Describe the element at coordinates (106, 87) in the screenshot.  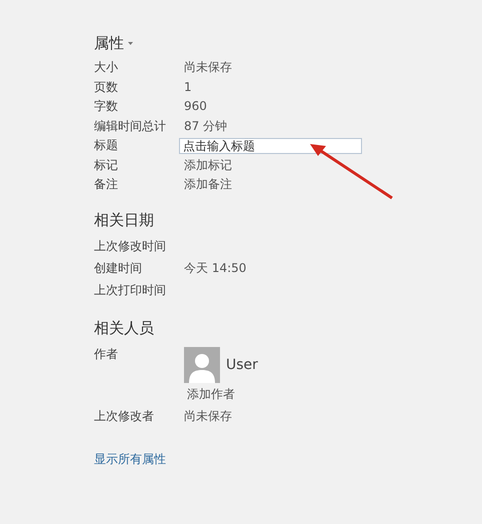
I see `property-label: 页数` at that location.